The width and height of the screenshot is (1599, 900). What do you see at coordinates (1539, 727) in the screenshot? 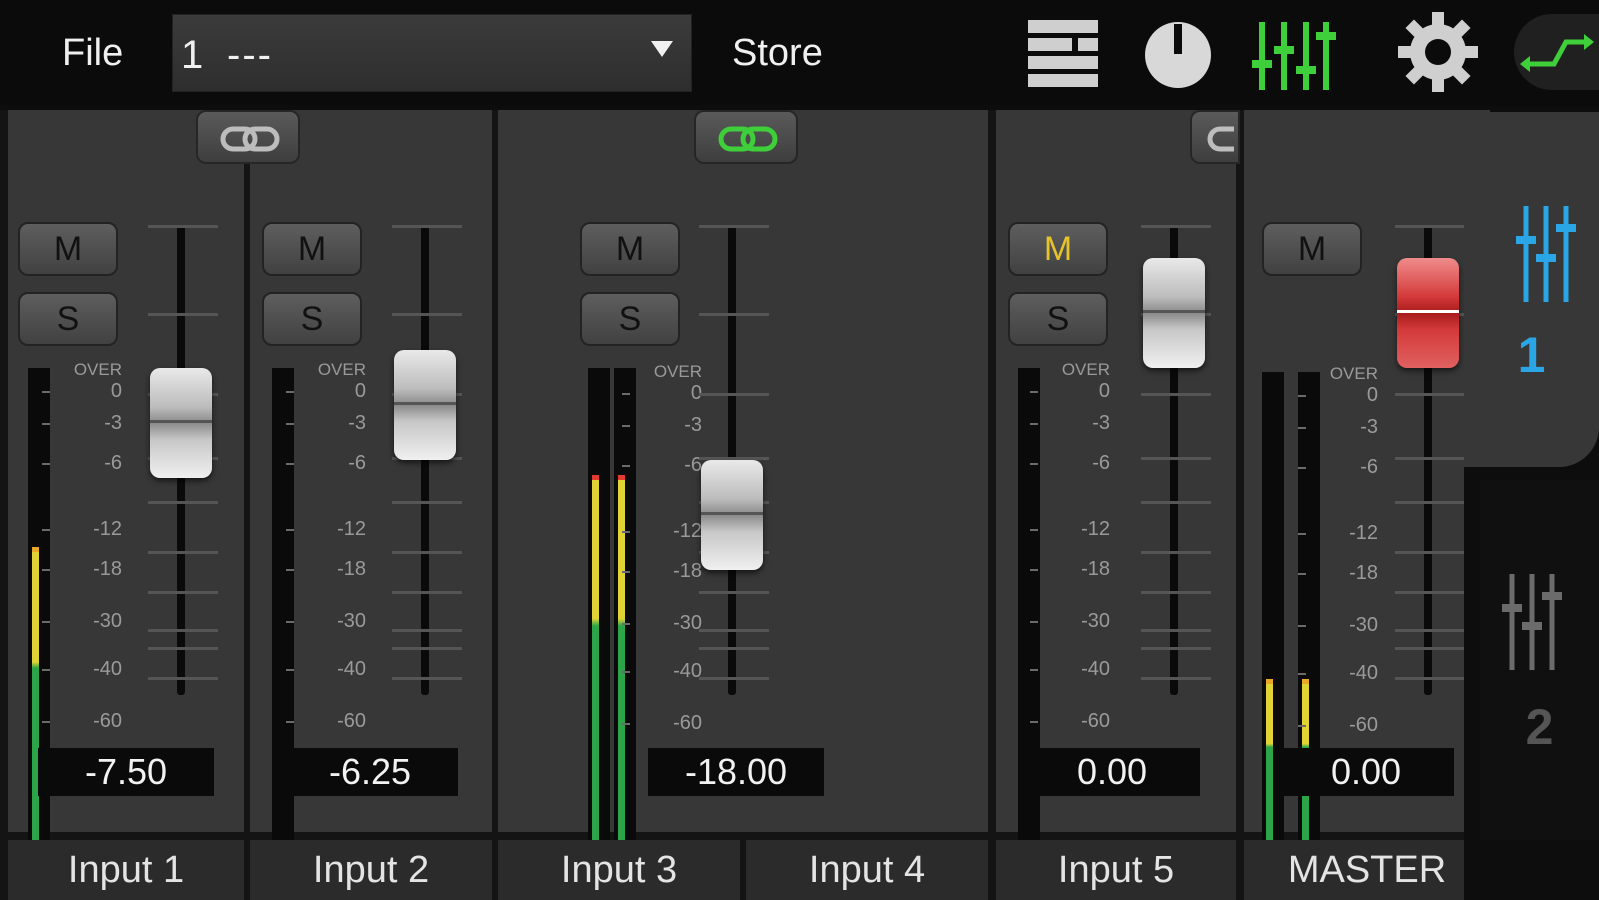
I see `bank-number-2: 2` at bounding box center [1539, 727].